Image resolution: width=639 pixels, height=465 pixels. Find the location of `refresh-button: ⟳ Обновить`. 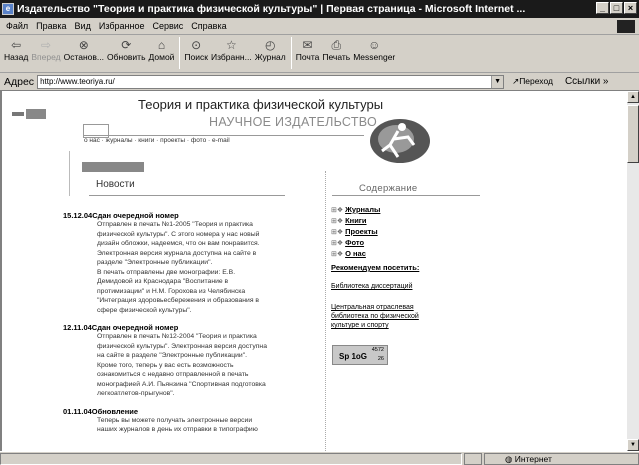

refresh-button: ⟳ Обновить is located at coordinates (126, 48).